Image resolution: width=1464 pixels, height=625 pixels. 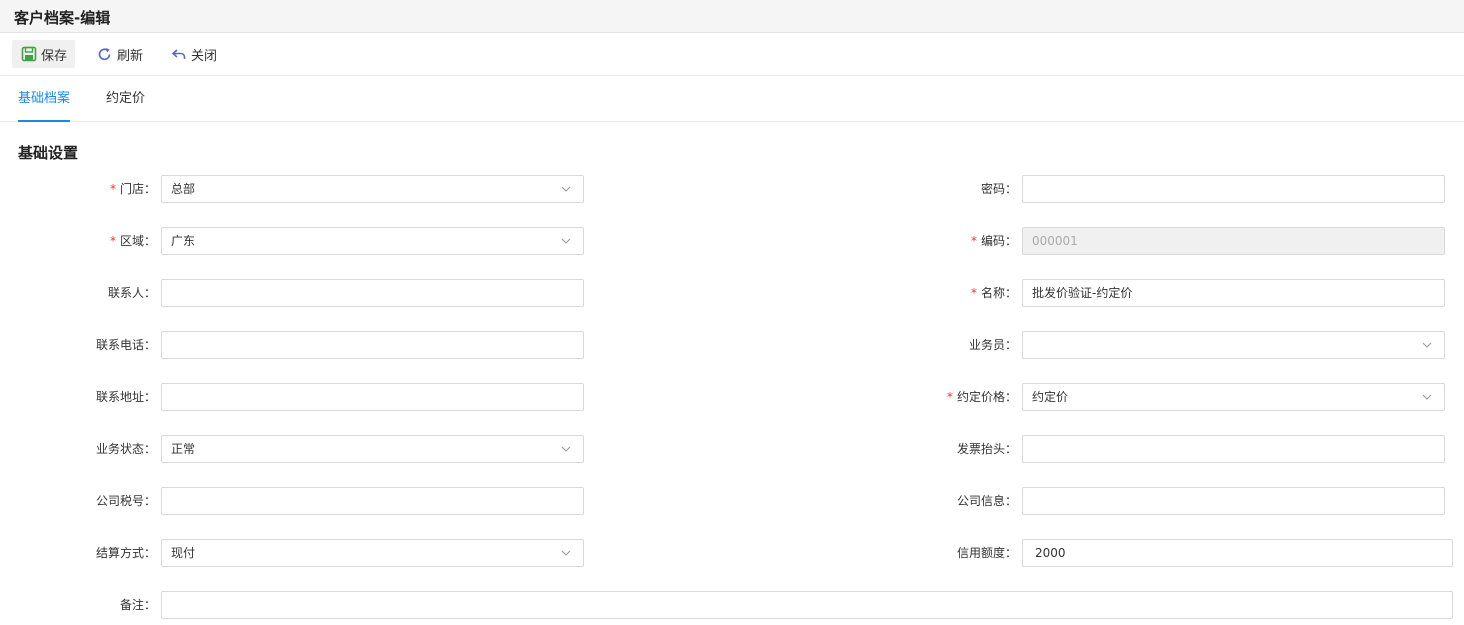 What do you see at coordinates (1233, 345) in the screenshot?
I see `salesman-select` at bounding box center [1233, 345].